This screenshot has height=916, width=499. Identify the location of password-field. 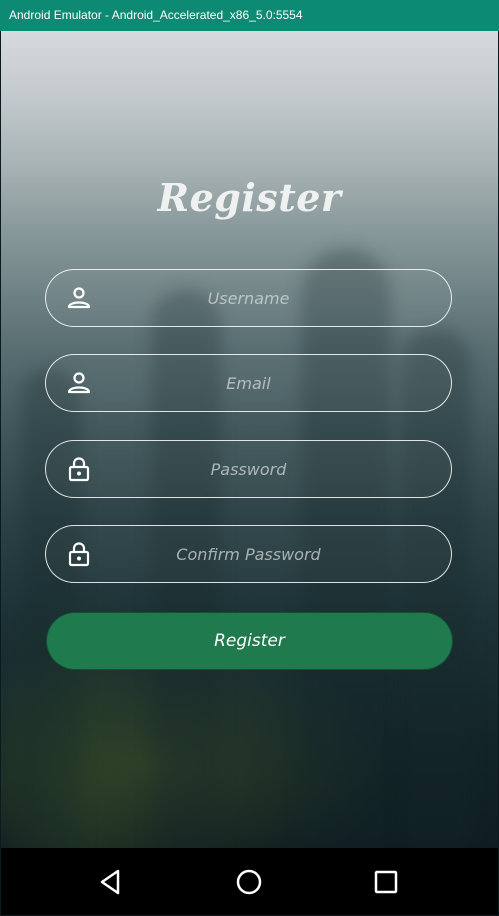
(248, 469).